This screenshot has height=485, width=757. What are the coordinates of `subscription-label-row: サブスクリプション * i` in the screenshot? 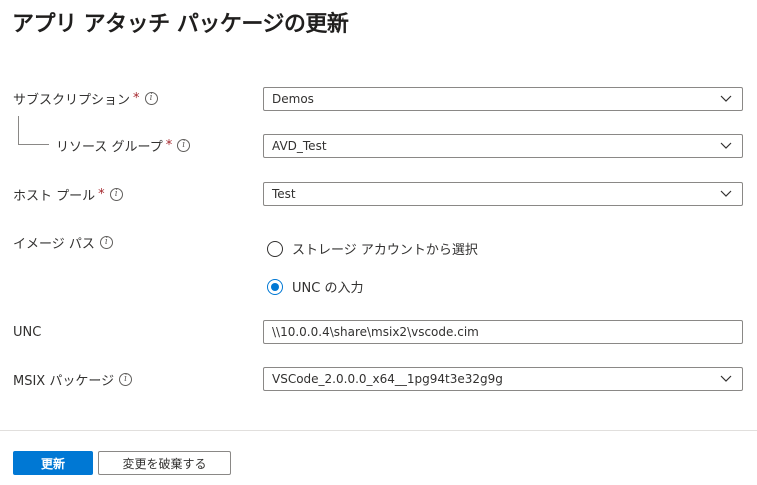 It's located at (85, 98).